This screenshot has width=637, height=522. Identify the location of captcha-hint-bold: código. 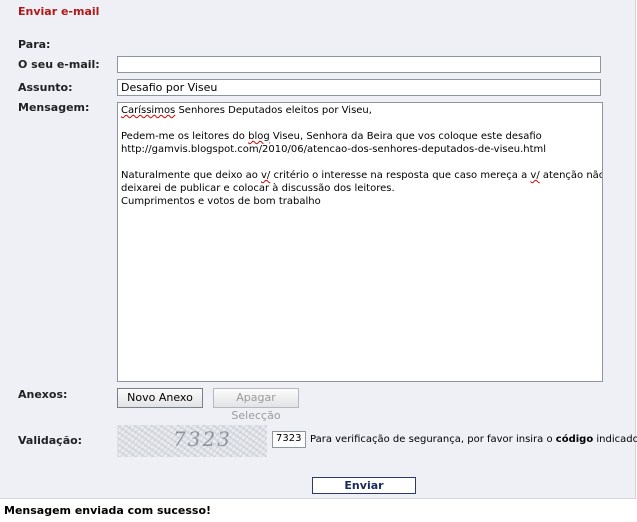
(574, 439).